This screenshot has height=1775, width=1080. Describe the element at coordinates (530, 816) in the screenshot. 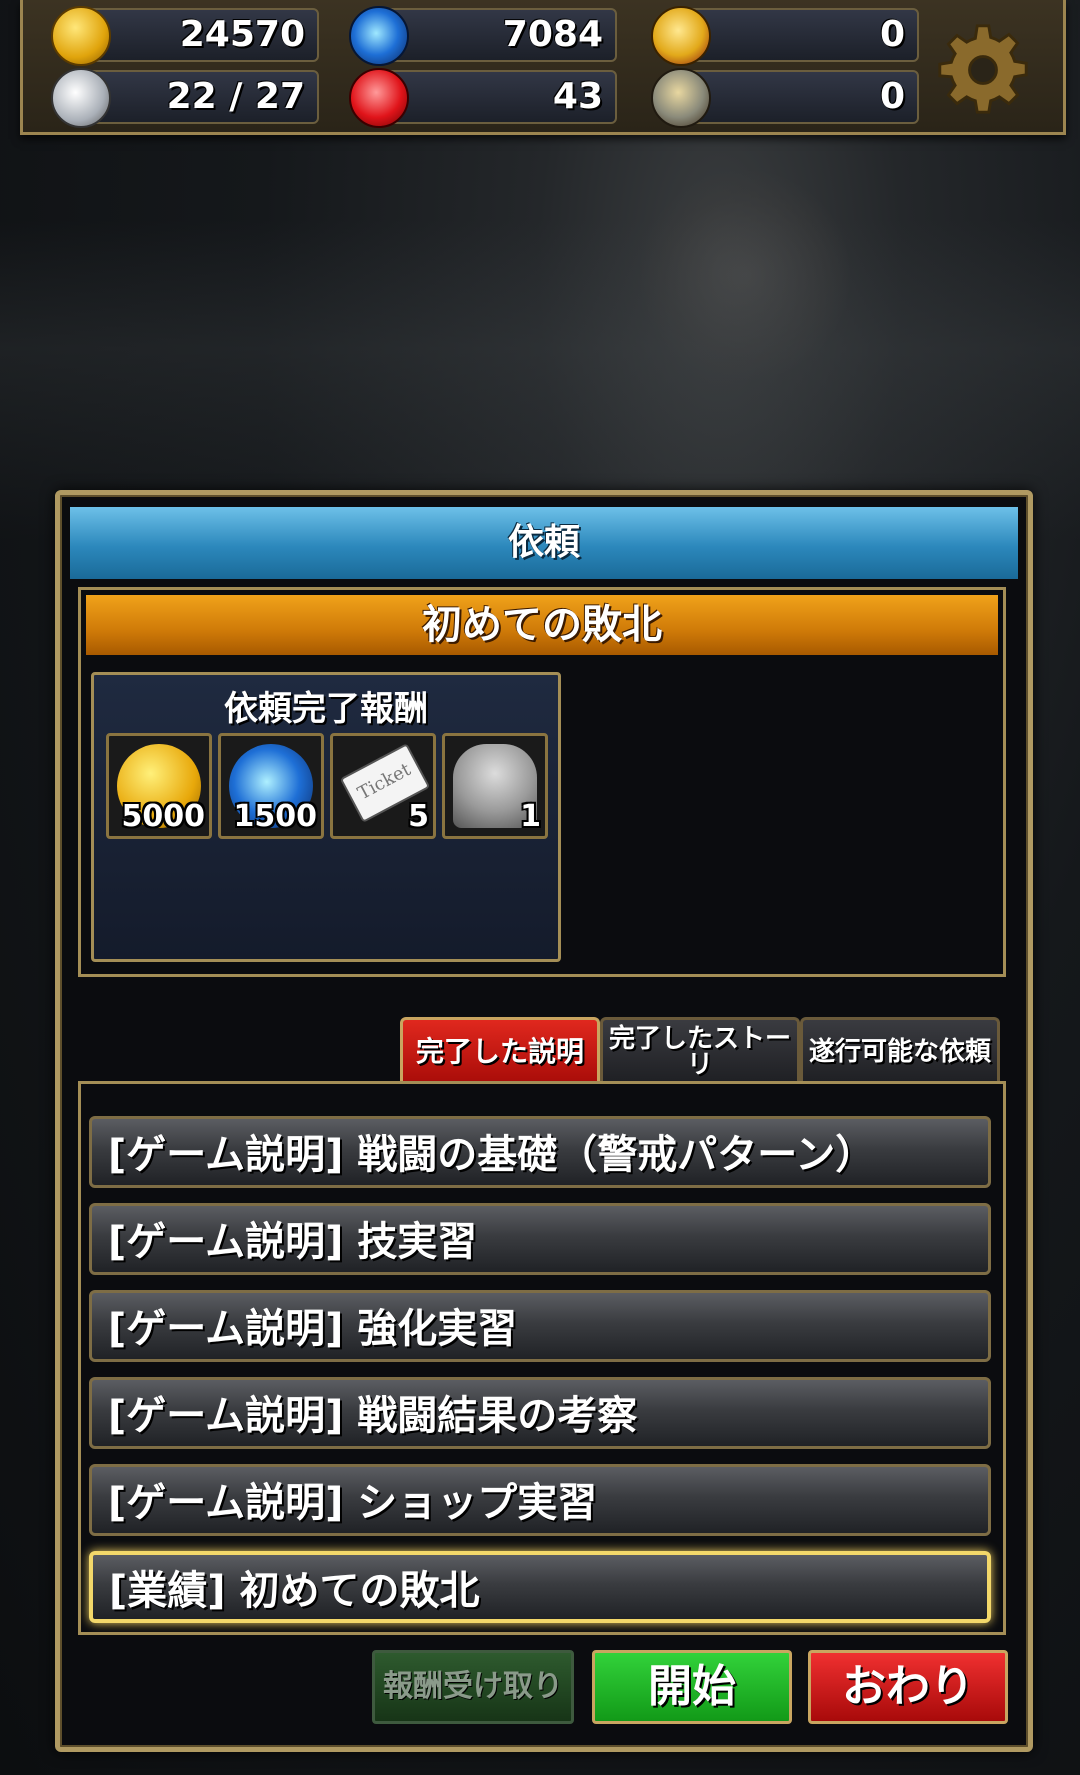

I see `reward-count: 1` at that location.